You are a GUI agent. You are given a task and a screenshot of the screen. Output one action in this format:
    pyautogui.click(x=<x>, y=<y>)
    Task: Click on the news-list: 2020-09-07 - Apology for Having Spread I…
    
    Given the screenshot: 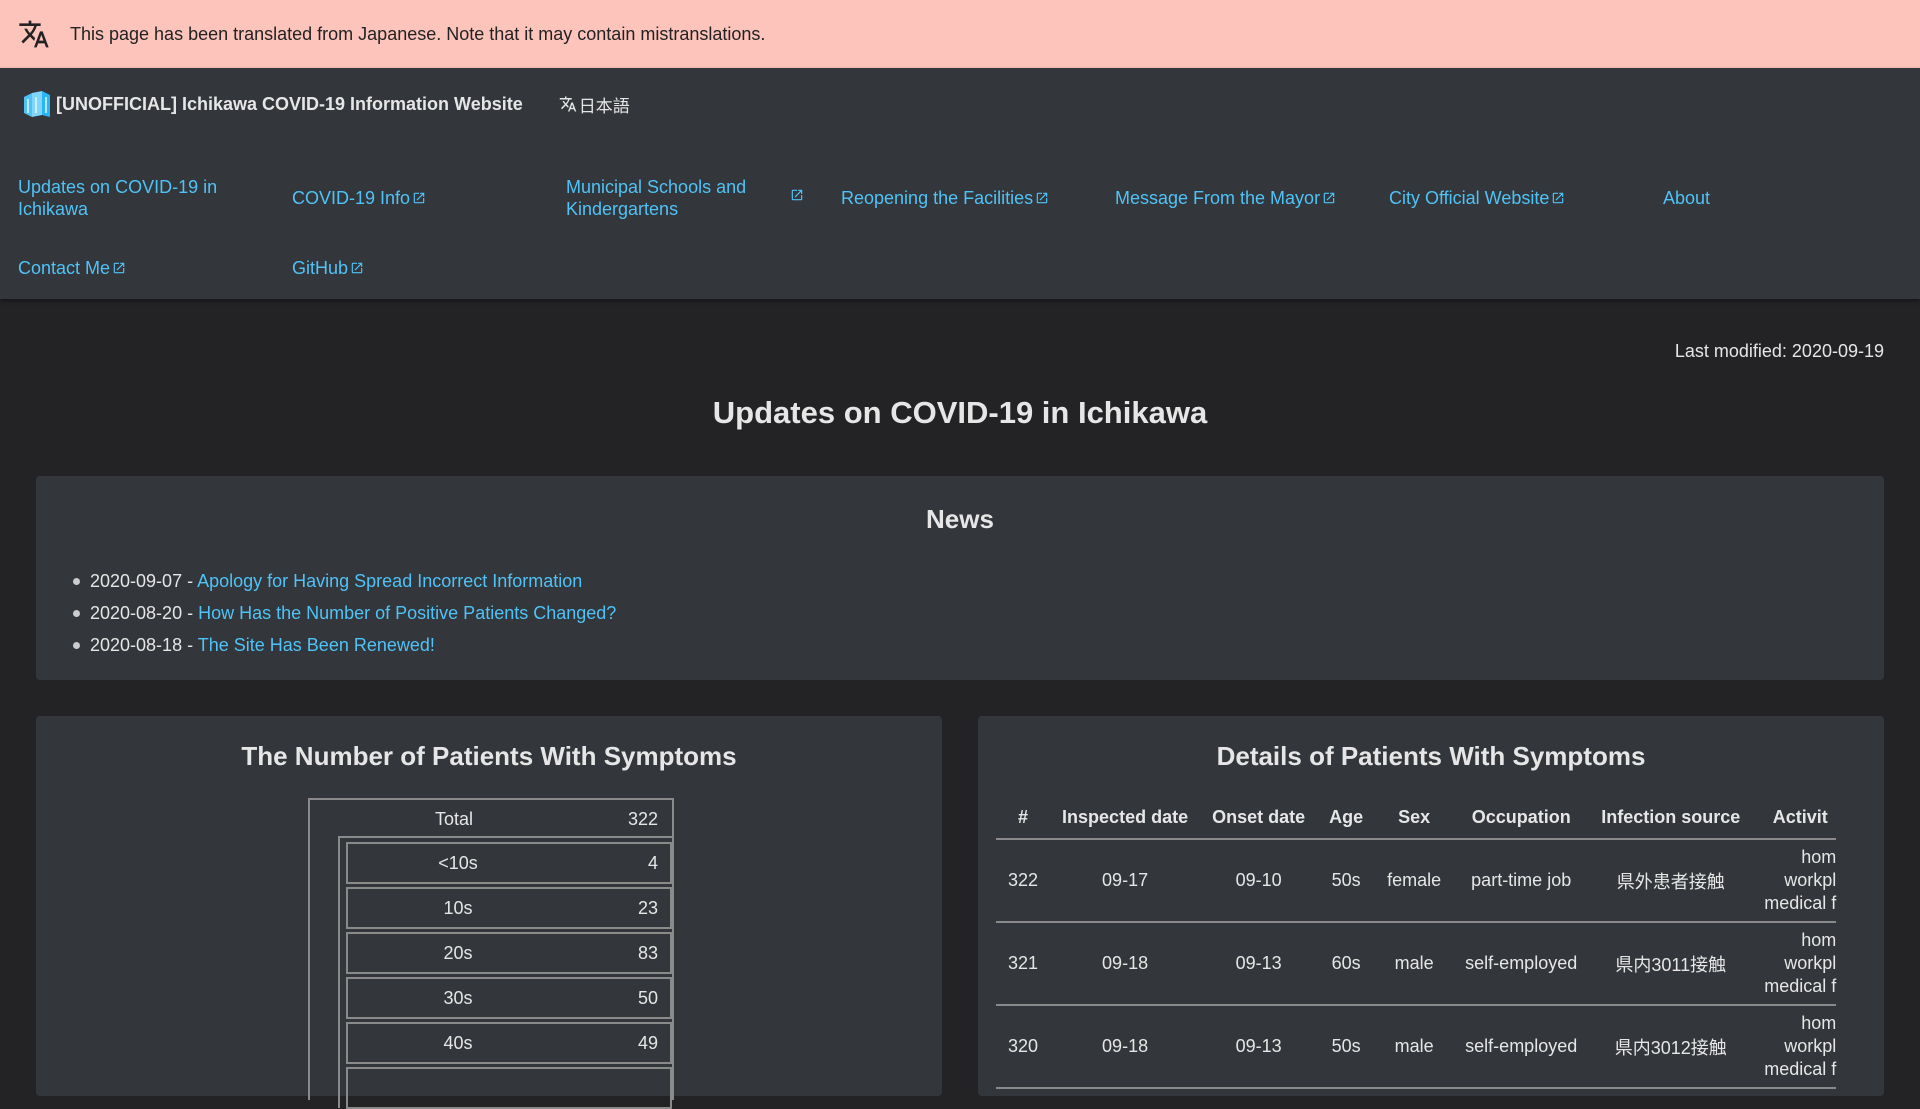 What is the action you would take?
    pyautogui.click(x=960, y=613)
    